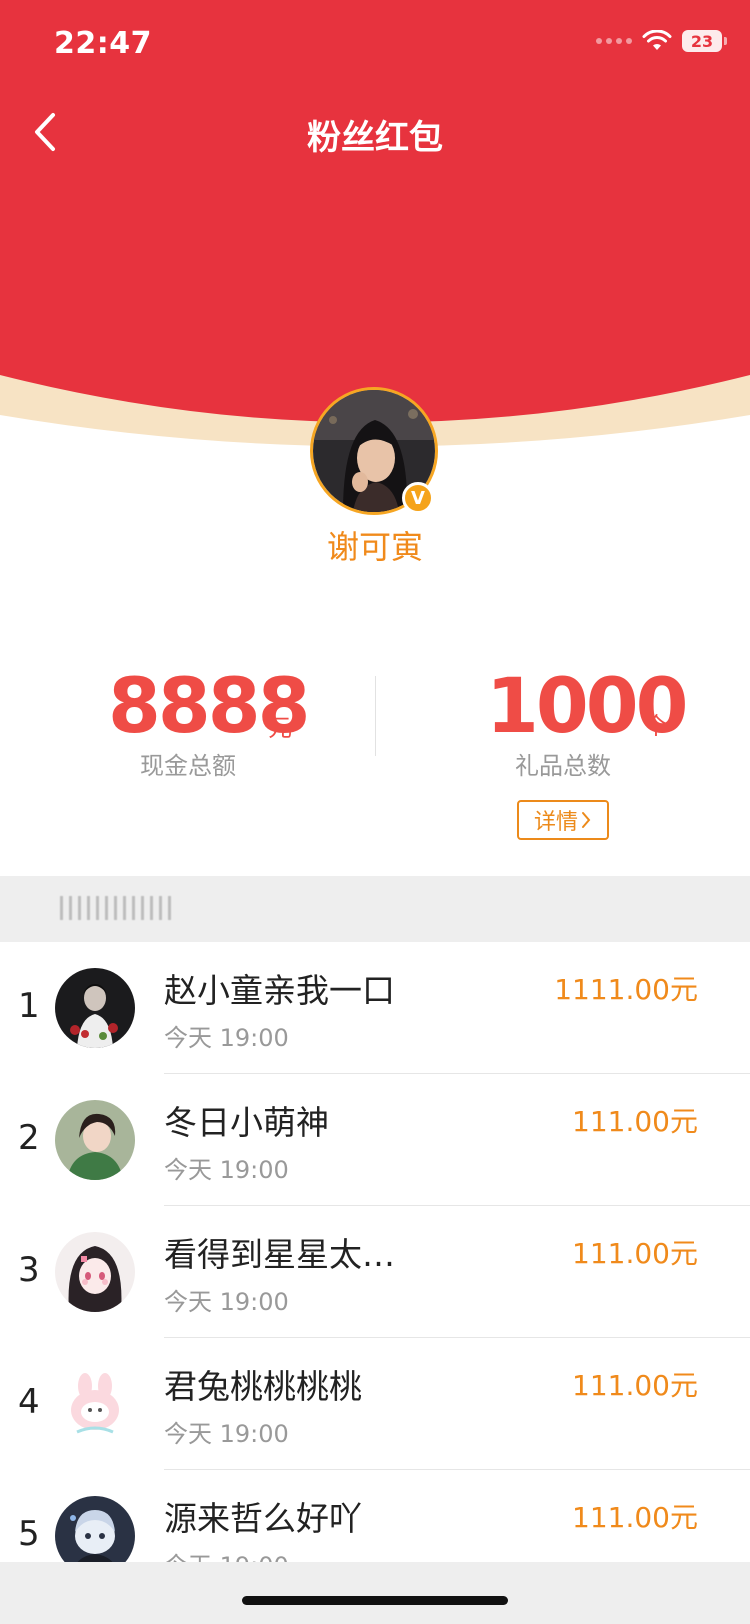 The height and width of the screenshot is (1624, 750). What do you see at coordinates (279, 990) in the screenshot?
I see `user-name: 赵小童亲我一口` at bounding box center [279, 990].